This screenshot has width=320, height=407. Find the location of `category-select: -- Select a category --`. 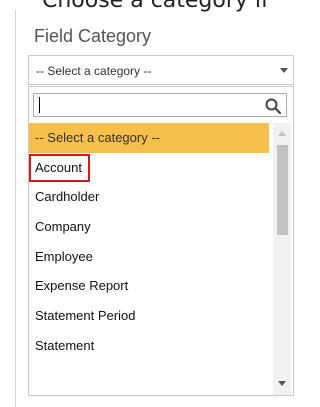

category-select: -- Select a category -- is located at coordinates (161, 70).